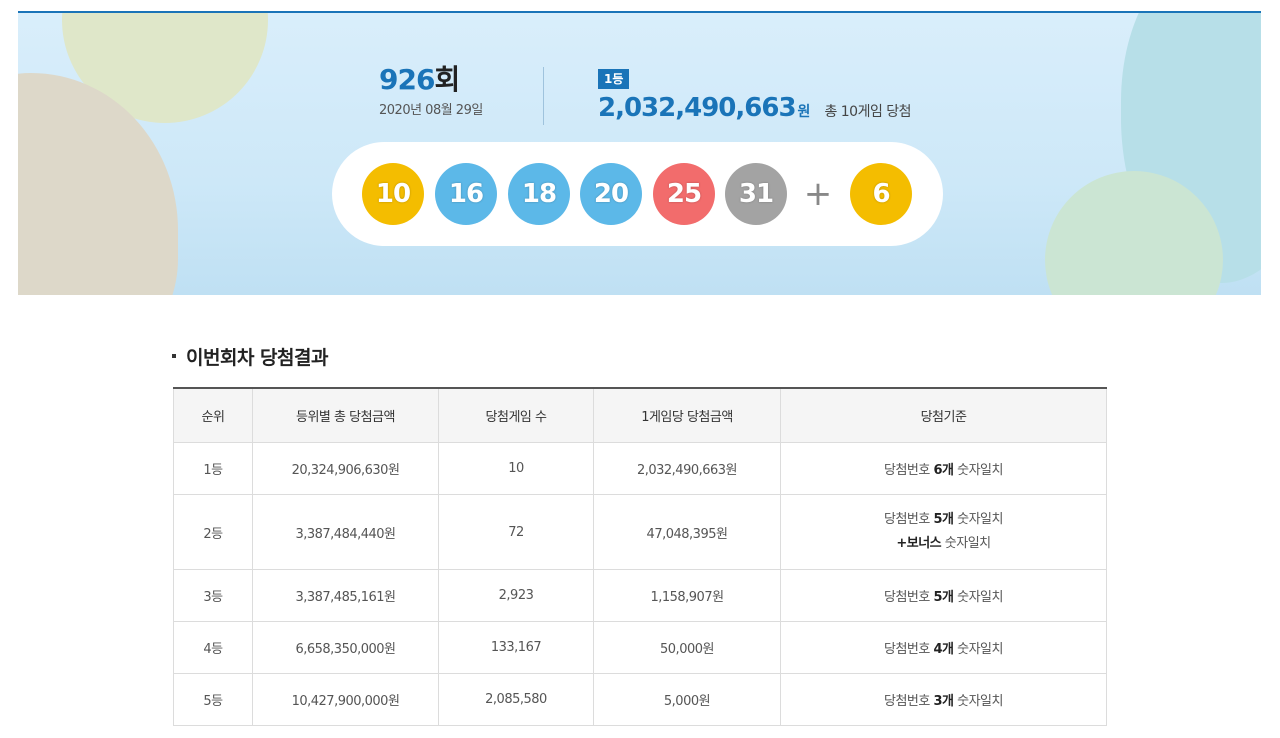 This screenshot has height=738, width=1280. Describe the element at coordinates (684, 194) in the screenshot. I see `lotto-ball: 25` at that location.